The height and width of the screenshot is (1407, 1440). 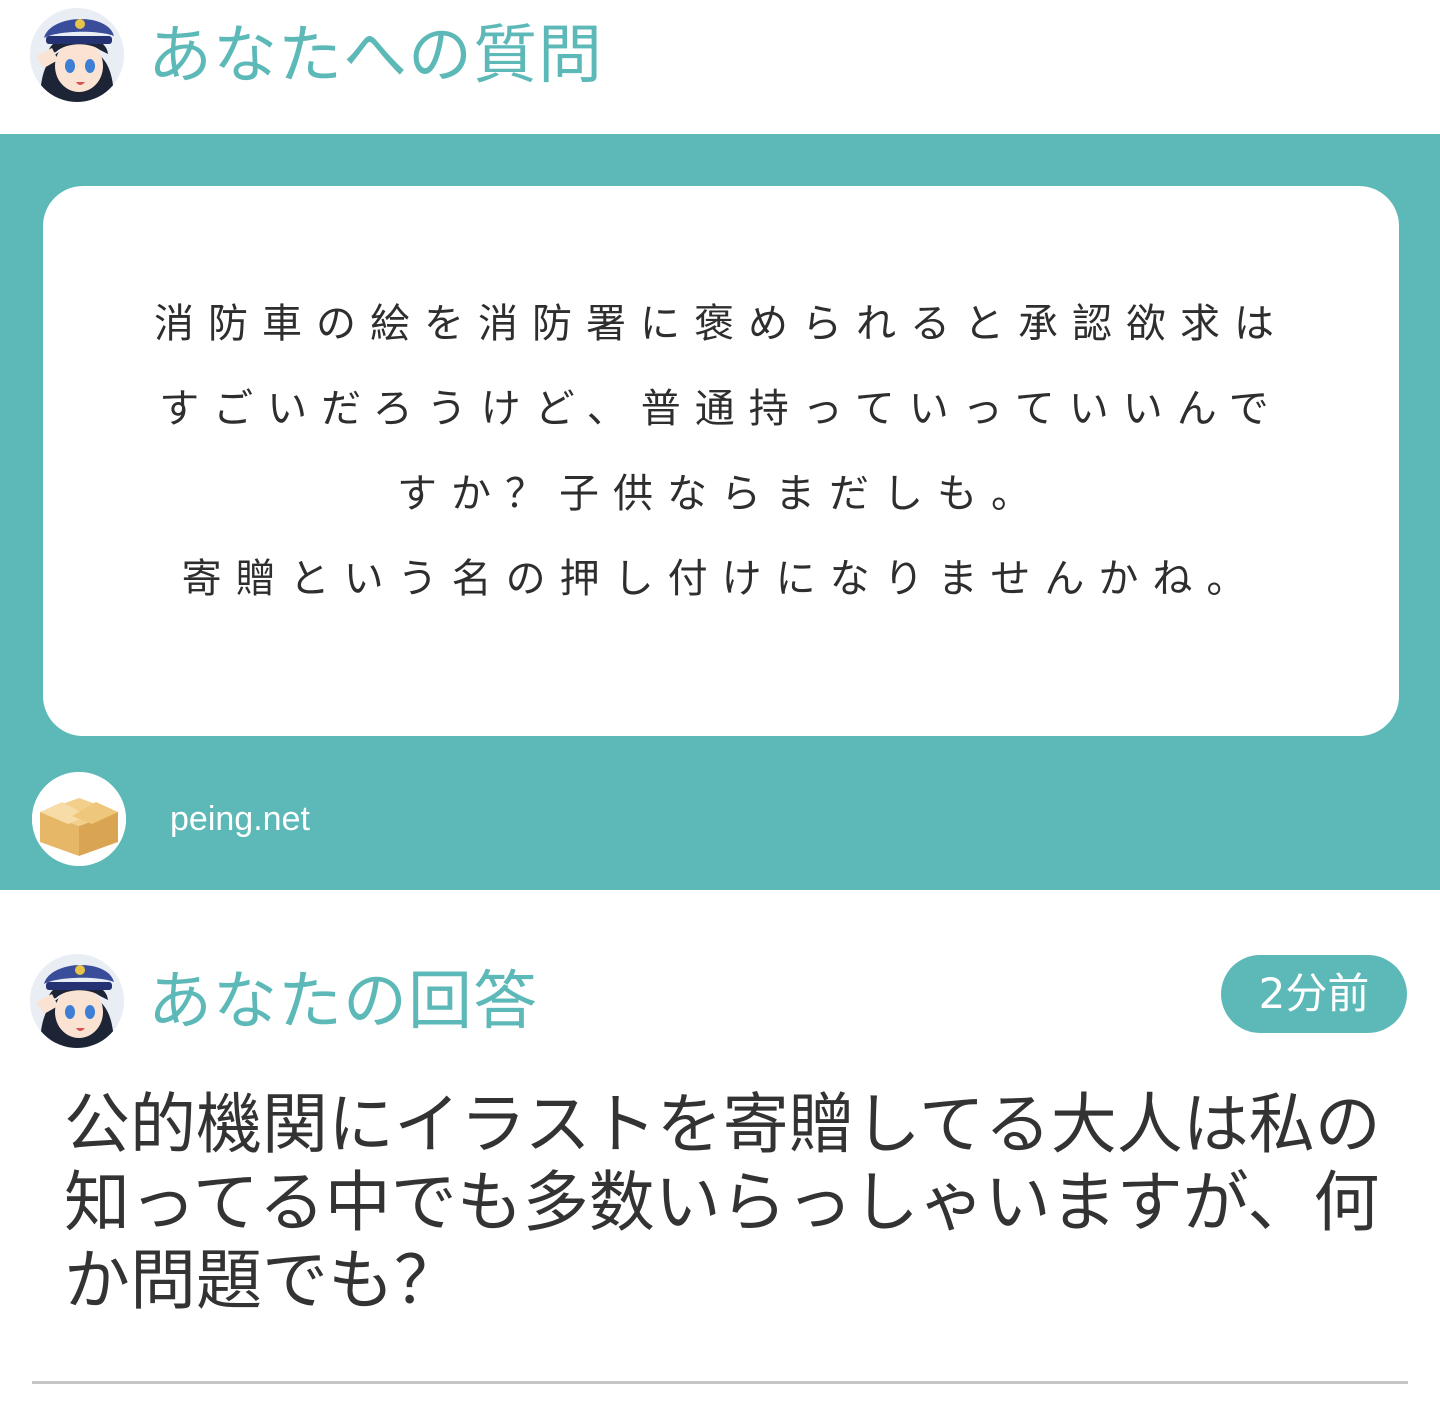 What do you see at coordinates (721, 324) in the screenshot?
I see `question-line: 消防車の絵を消防署に褒められると承認欲求は` at bounding box center [721, 324].